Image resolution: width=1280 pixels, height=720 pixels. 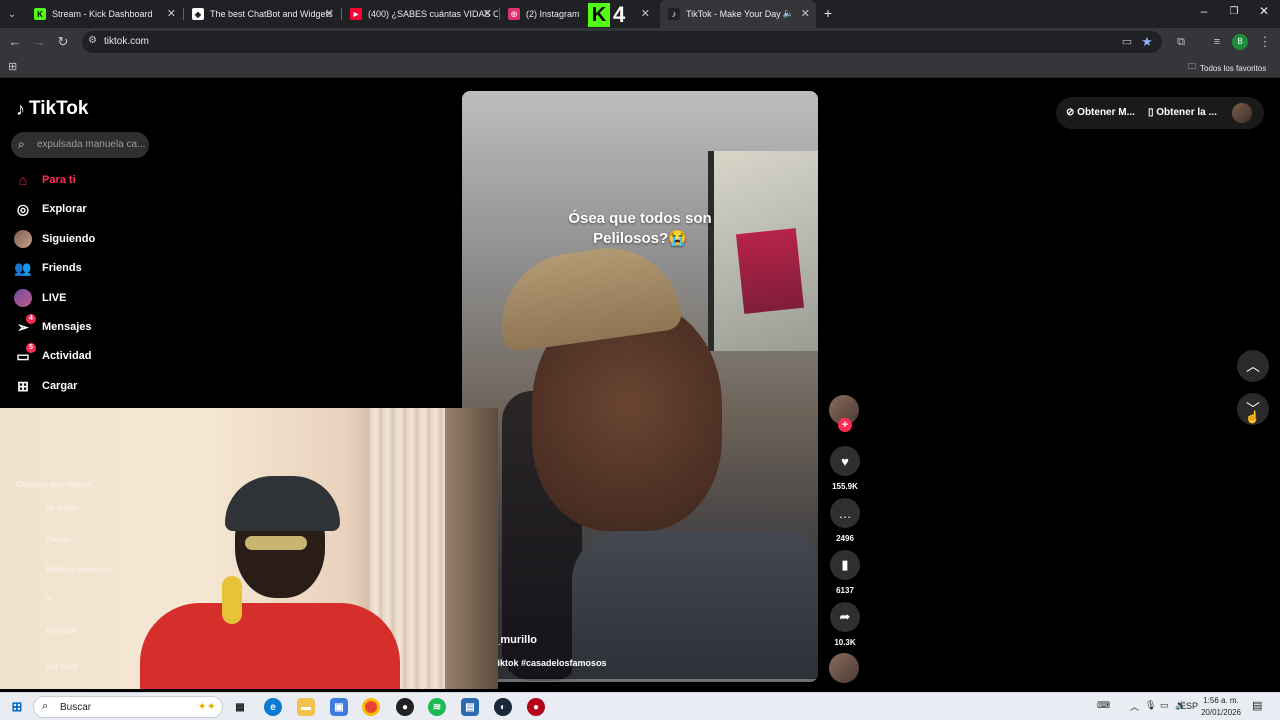 I want to click on address-bar: ⚙ tiktok.com, so click(x=622, y=42).